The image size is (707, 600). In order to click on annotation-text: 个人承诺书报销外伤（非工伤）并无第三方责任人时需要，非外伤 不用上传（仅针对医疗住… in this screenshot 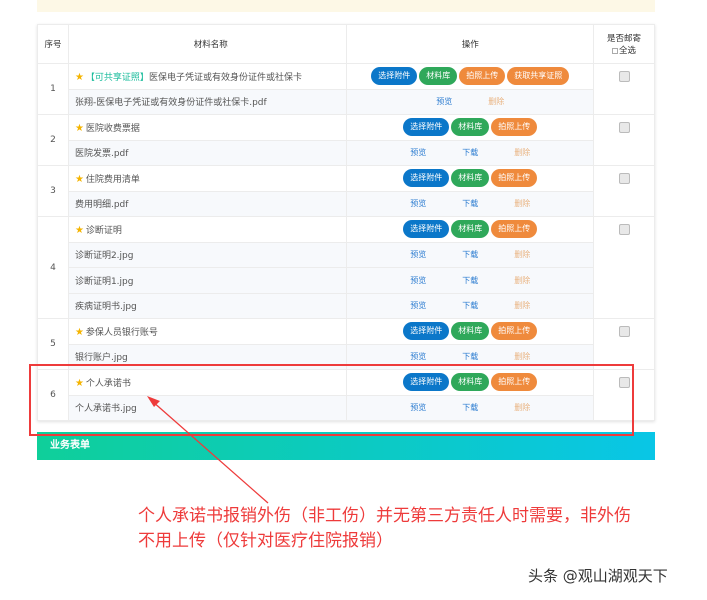, I will do `click(422, 529)`.